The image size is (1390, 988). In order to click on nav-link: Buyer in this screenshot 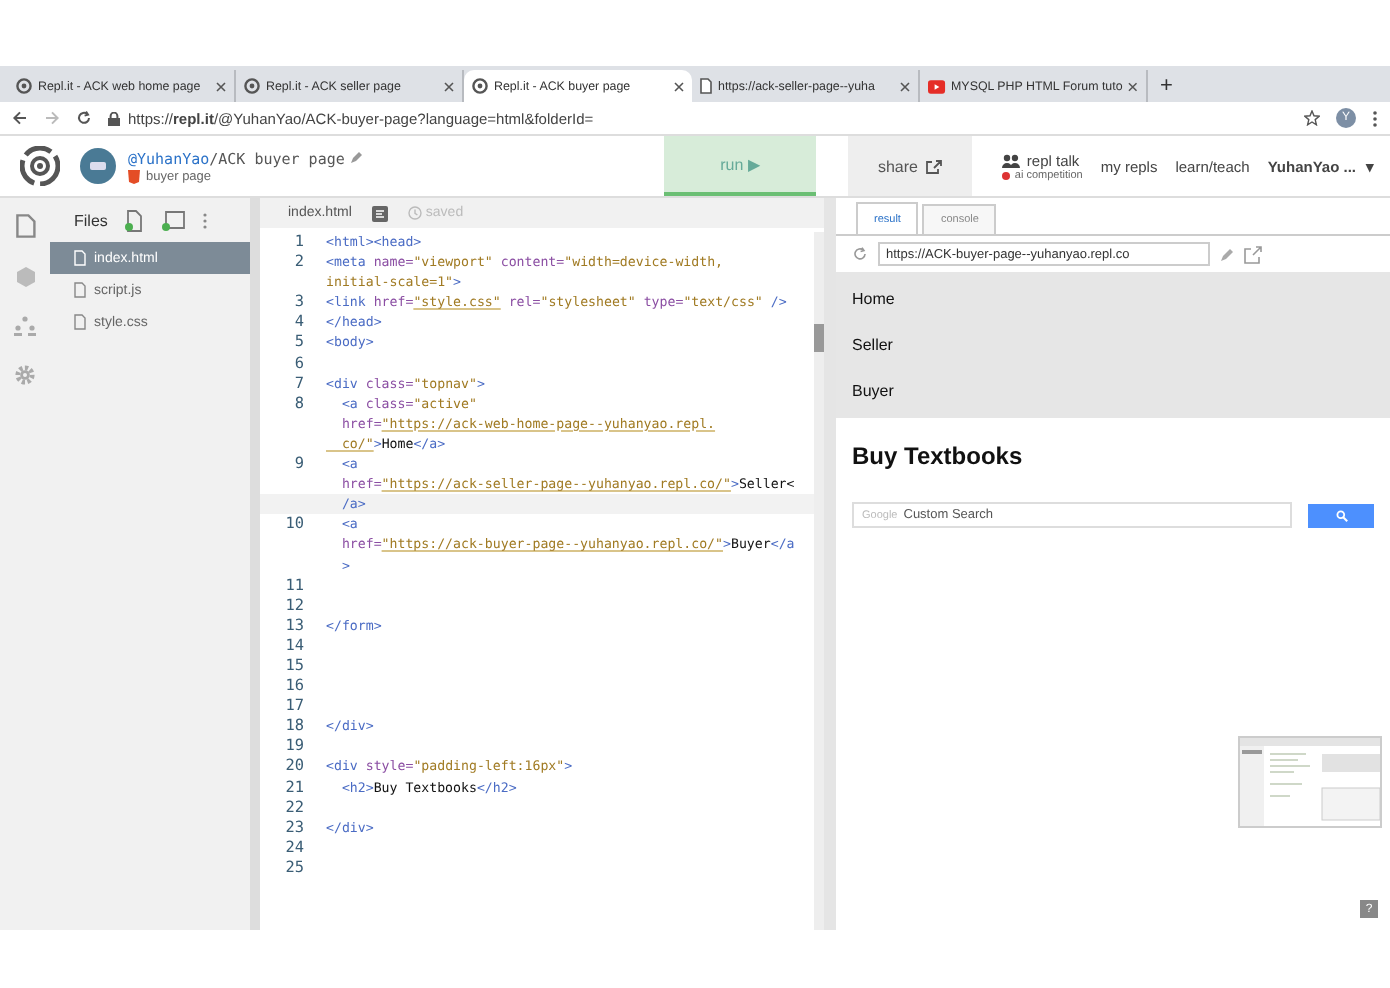, I will do `click(1113, 391)`.